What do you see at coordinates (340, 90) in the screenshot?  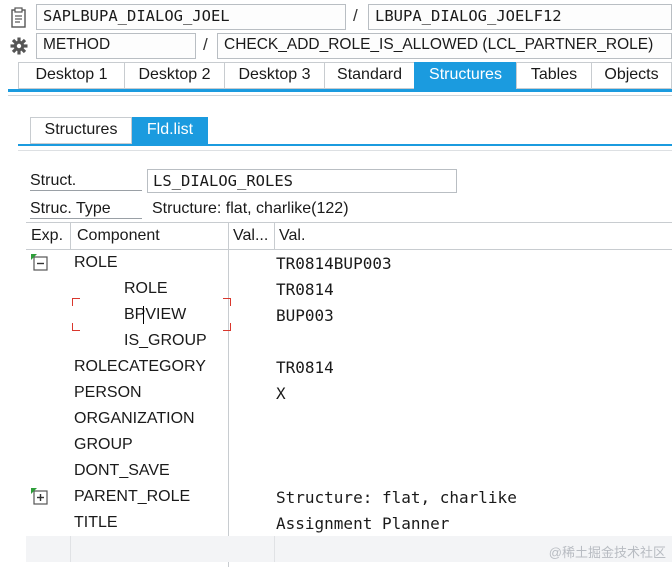 I see `main-tab-underline` at bounding box center [340, 90].